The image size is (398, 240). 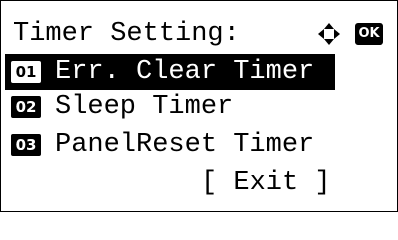 I want to click on four-way-arrows-icon, so click(x=329, y=34).